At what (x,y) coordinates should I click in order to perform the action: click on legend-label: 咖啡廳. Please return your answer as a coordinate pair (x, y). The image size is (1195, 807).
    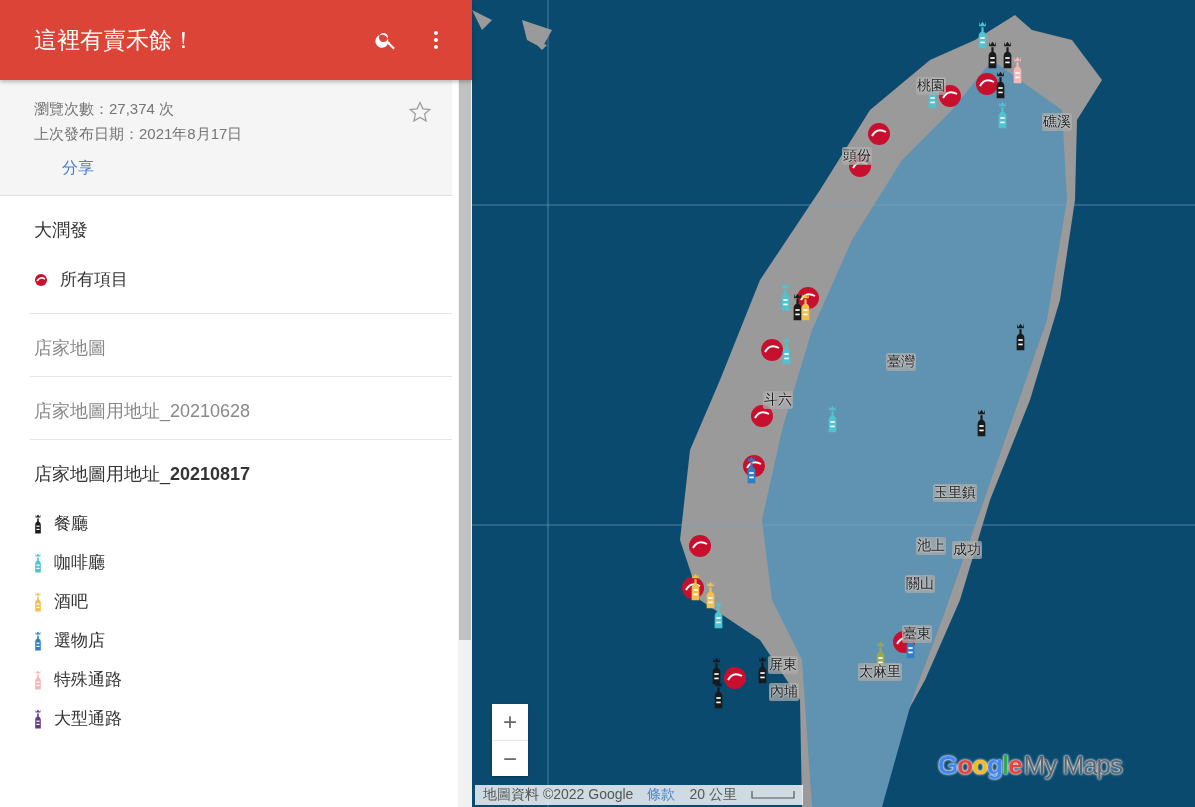
    Looking at the image, I should click on (79, 563).